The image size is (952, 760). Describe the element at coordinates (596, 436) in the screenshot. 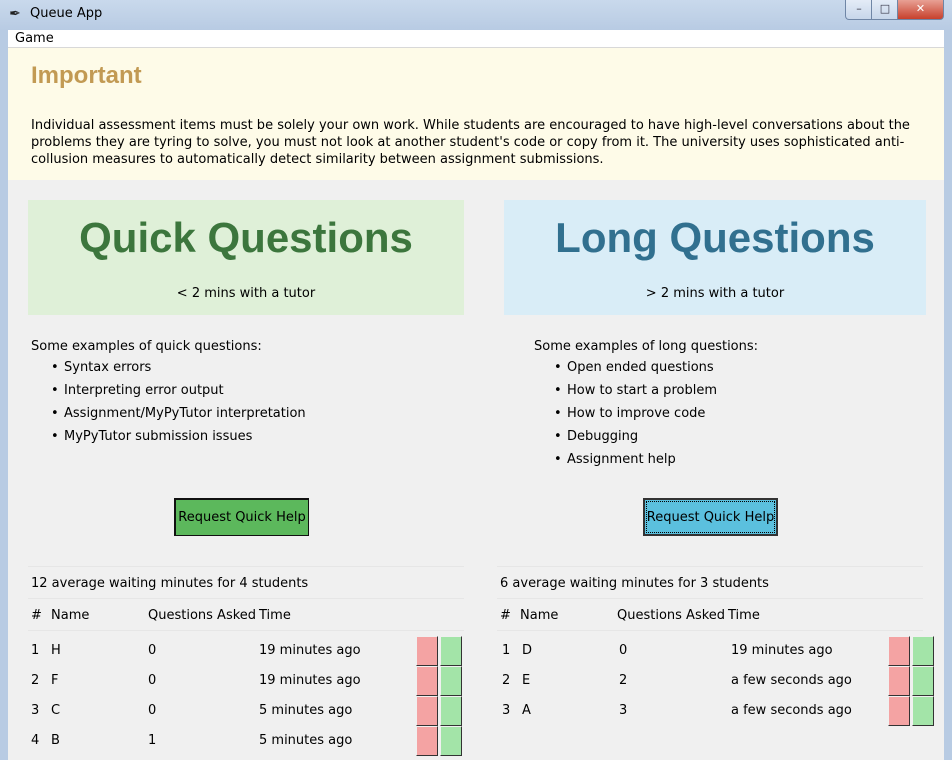

I see `list-item: • Debugging` at that location.